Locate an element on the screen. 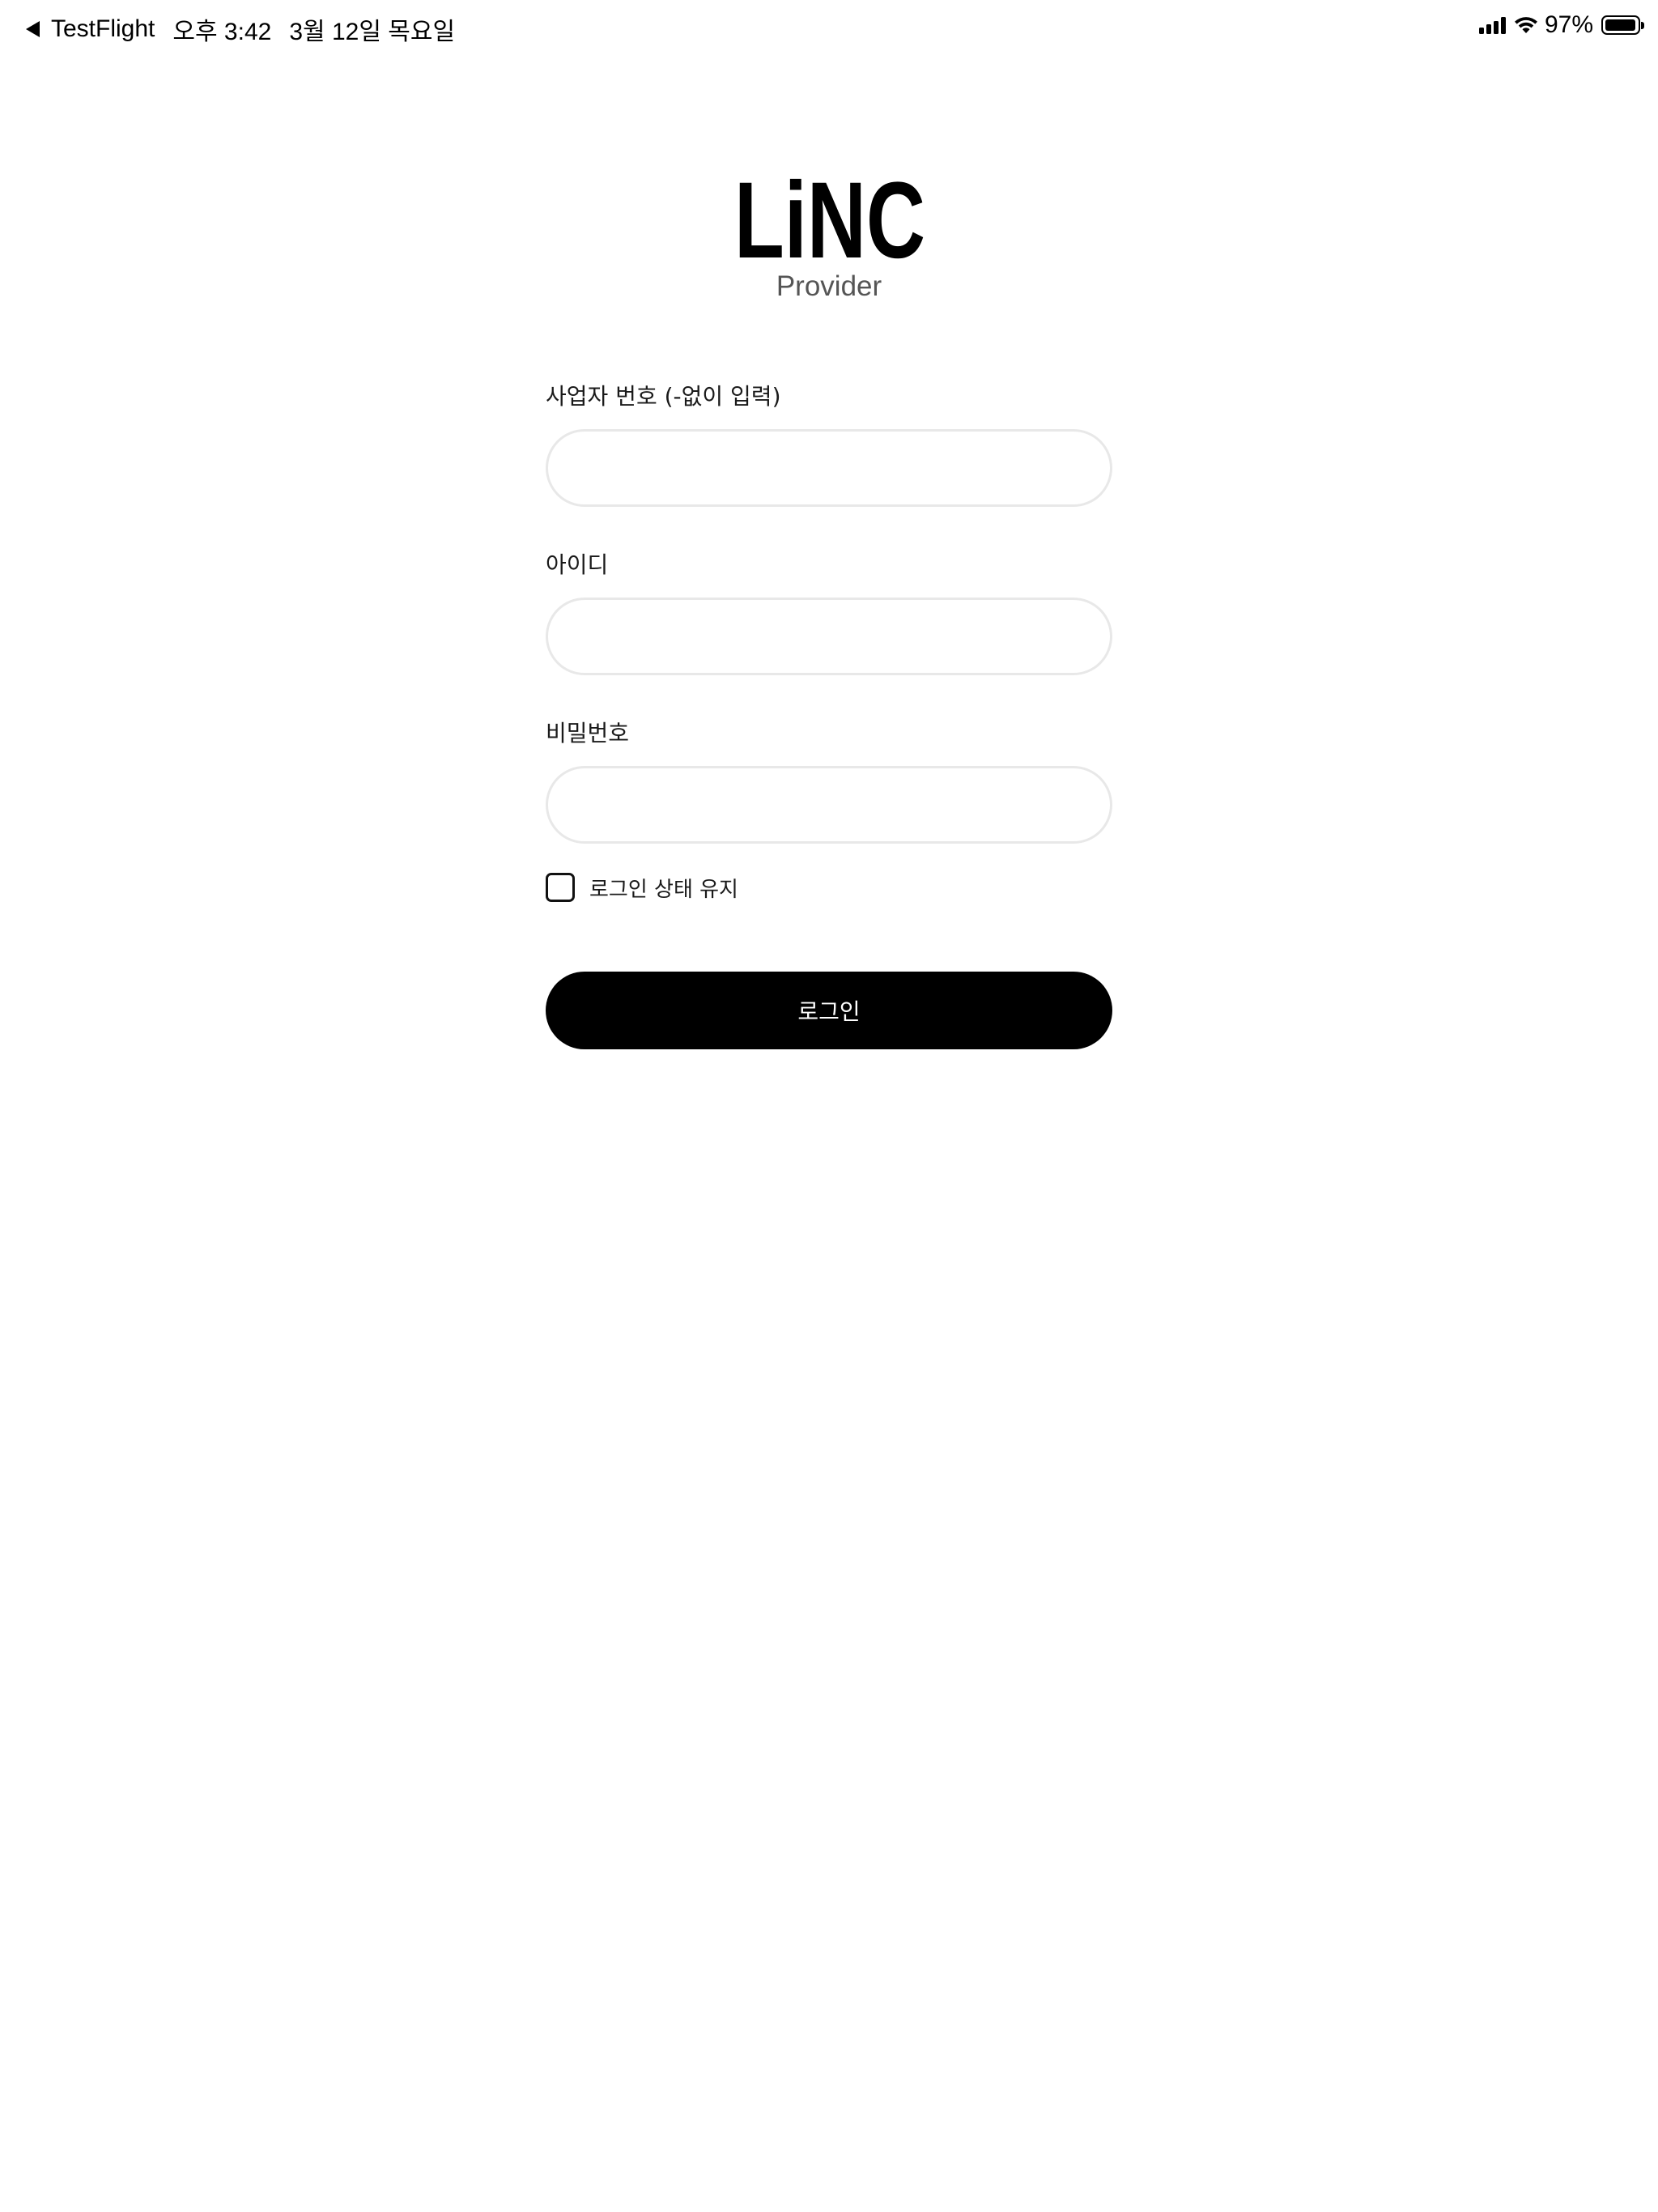 This screenshot has height=2212, width=1658. back-app-label: TestFlight is located at coordinates (103, 29).